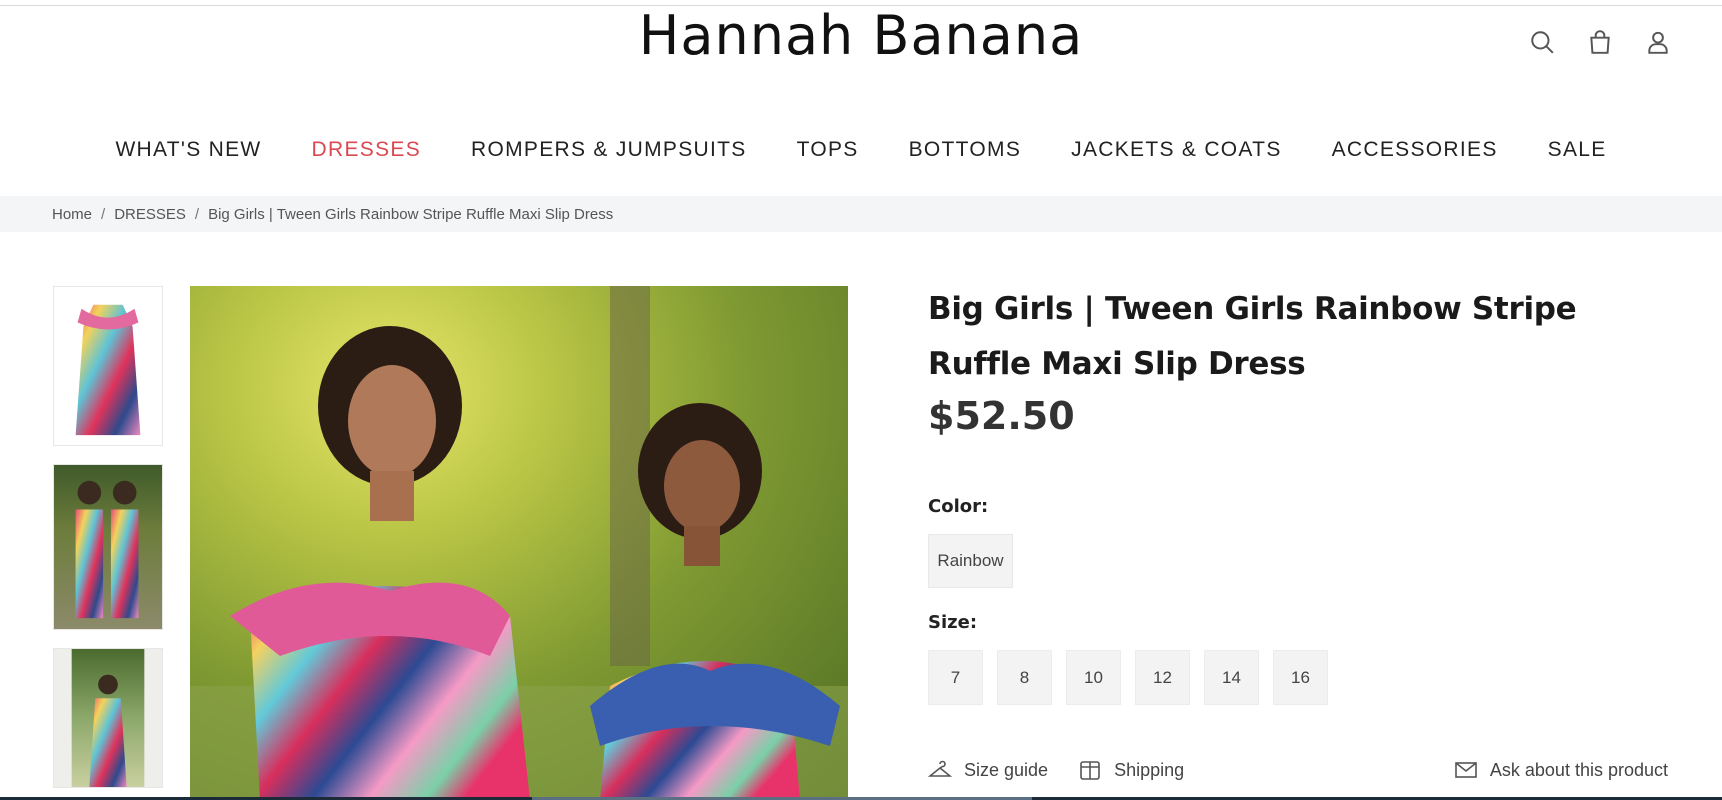  I want to click on nav-item-sale: SALE, so click(1577, 150).